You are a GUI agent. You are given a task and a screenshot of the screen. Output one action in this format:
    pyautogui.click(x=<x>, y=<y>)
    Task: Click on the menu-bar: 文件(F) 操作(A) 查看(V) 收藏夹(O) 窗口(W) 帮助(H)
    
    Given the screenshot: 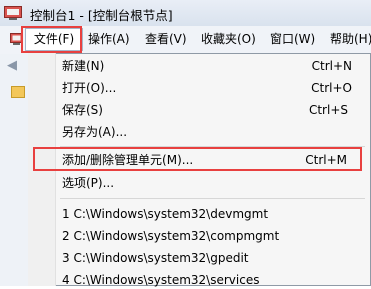 What is the action you would take?
    pyautogui.click(x=185, y=40)
    